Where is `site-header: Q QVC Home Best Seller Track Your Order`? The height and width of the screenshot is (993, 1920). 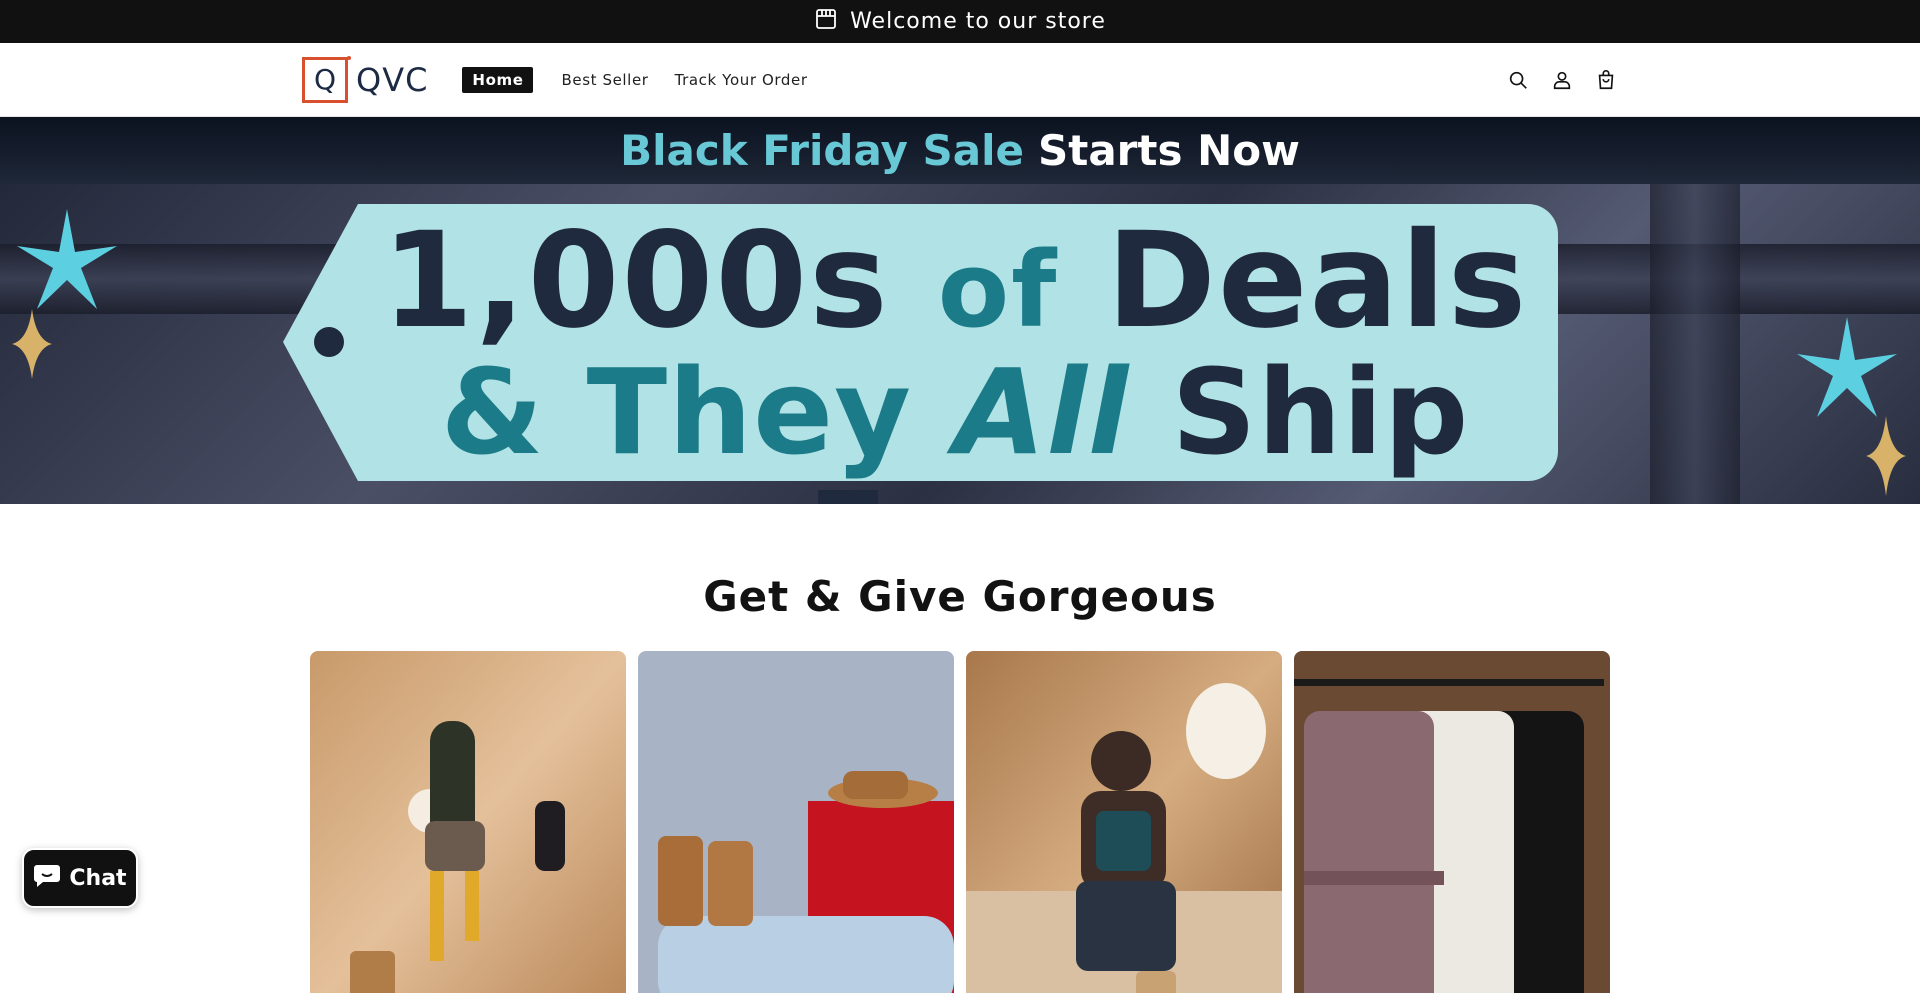 site-header: Q QVC Home Best Seller Track Your Order is located at coordinates (960, 80).